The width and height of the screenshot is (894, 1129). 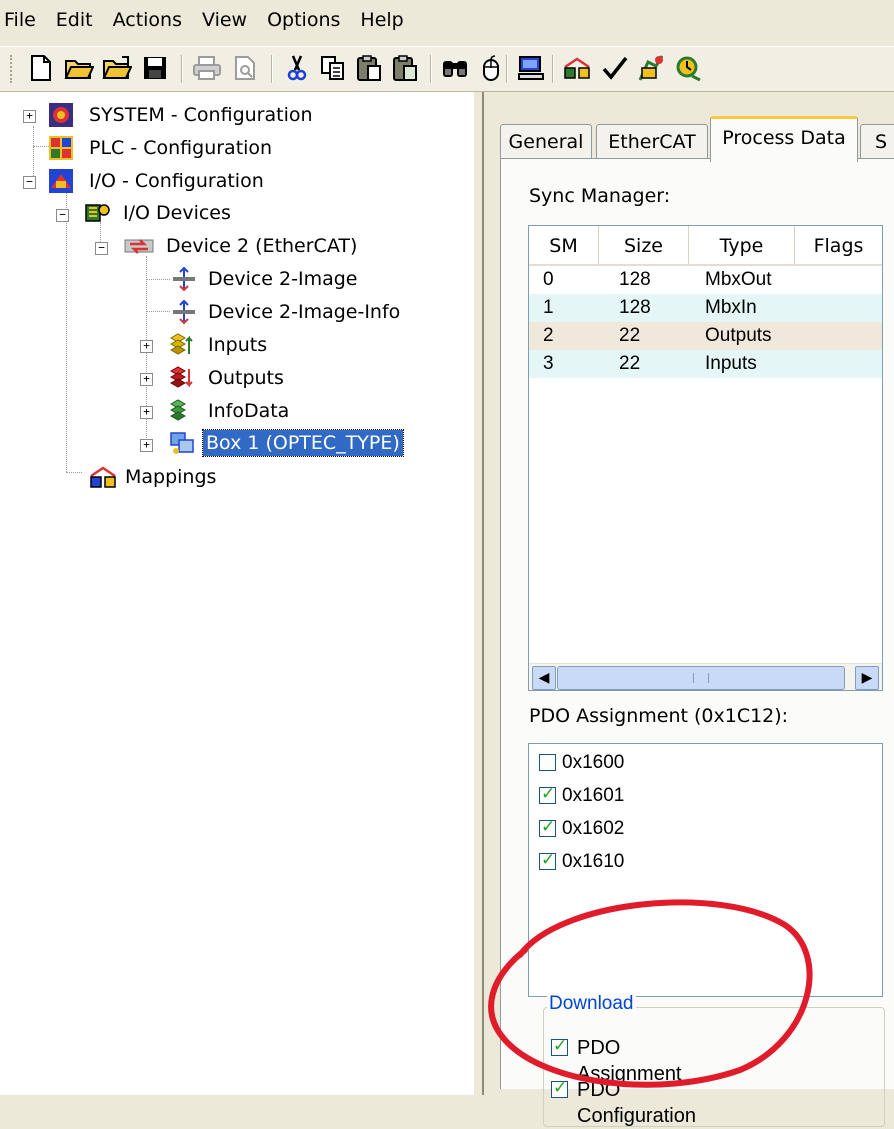 I want to click on cell-sm: 1, so click(x=548, y=307).